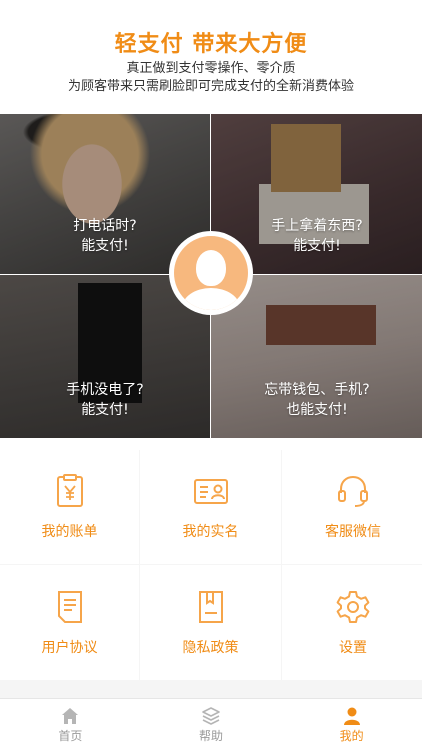 The height and width of the screenshot is (750, 422). I want to click on tile-question: 手上拿着东西?, so click(317, 226).